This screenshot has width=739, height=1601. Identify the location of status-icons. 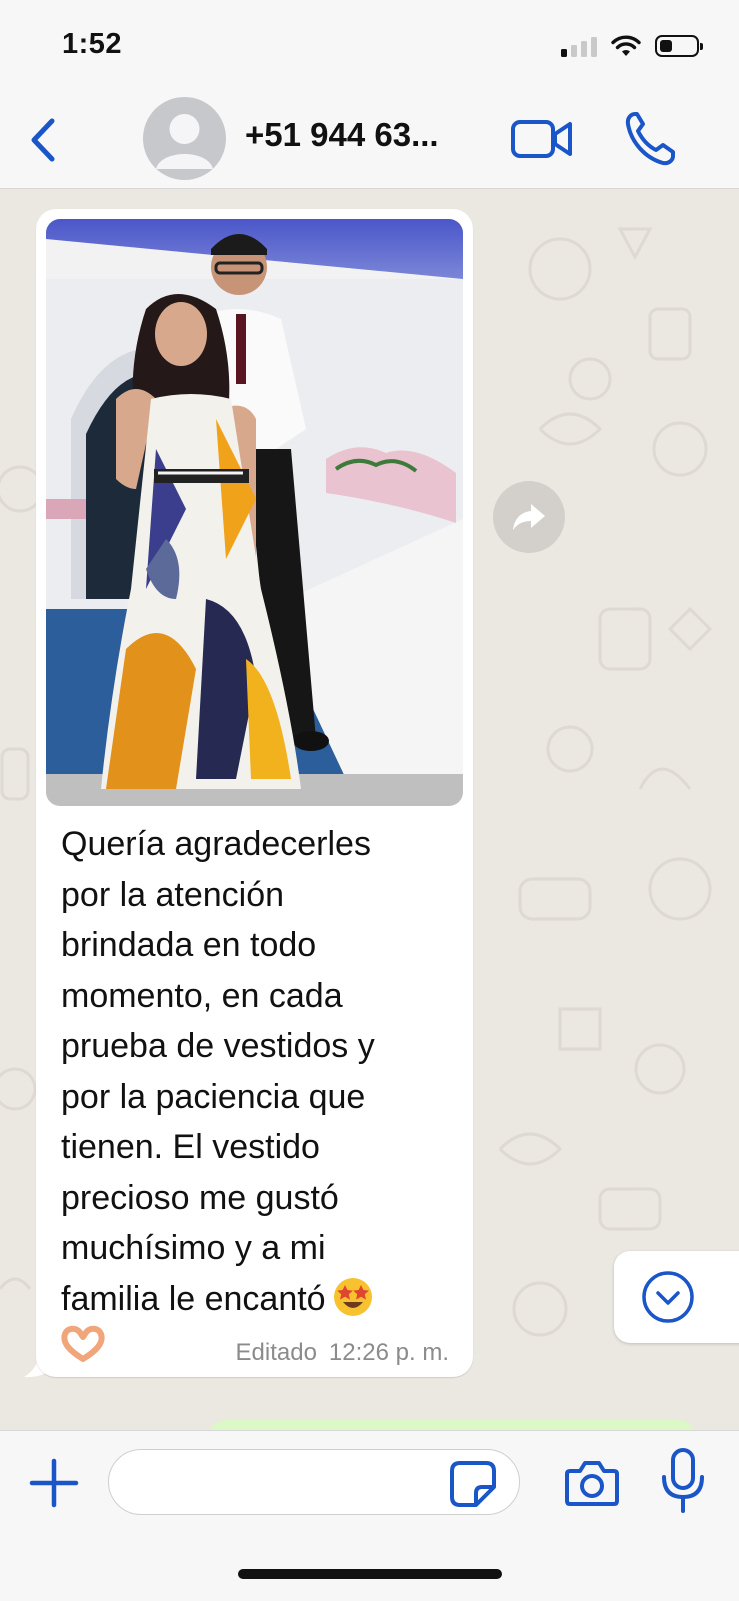
(632, 46).